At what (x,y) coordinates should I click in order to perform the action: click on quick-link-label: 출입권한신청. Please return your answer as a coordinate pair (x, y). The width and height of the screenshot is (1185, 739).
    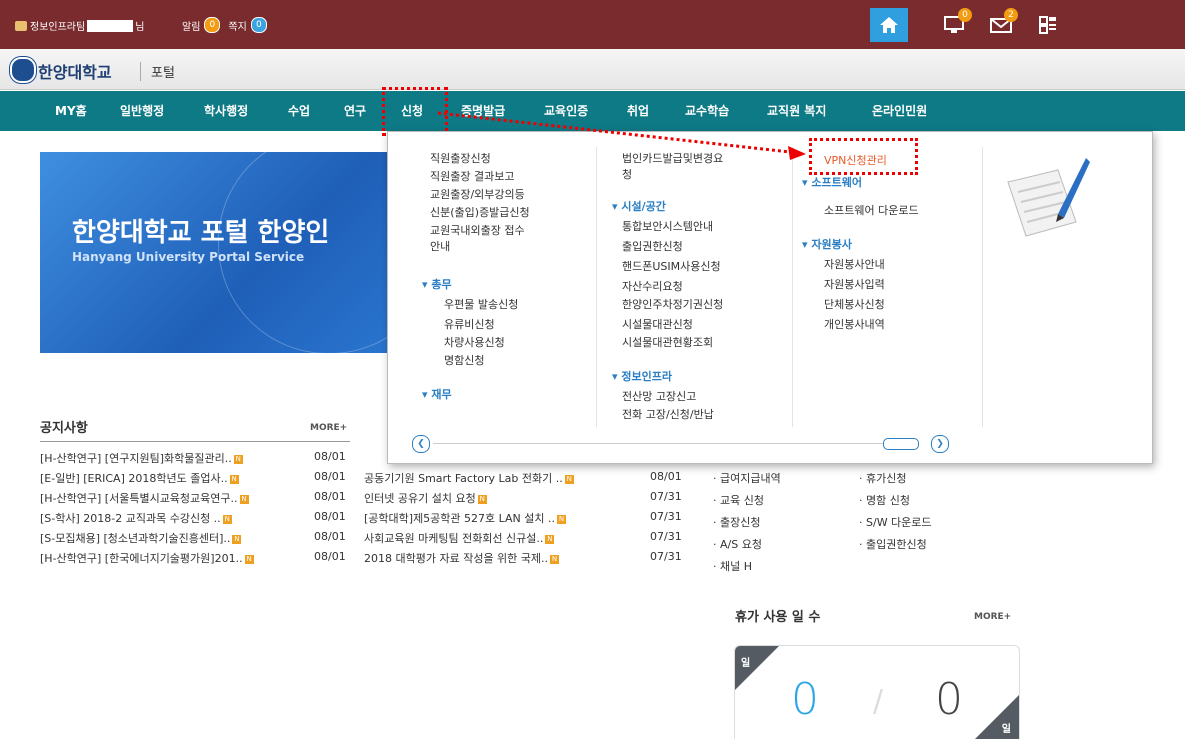
    Looking at the image, I should click on (896, 544).